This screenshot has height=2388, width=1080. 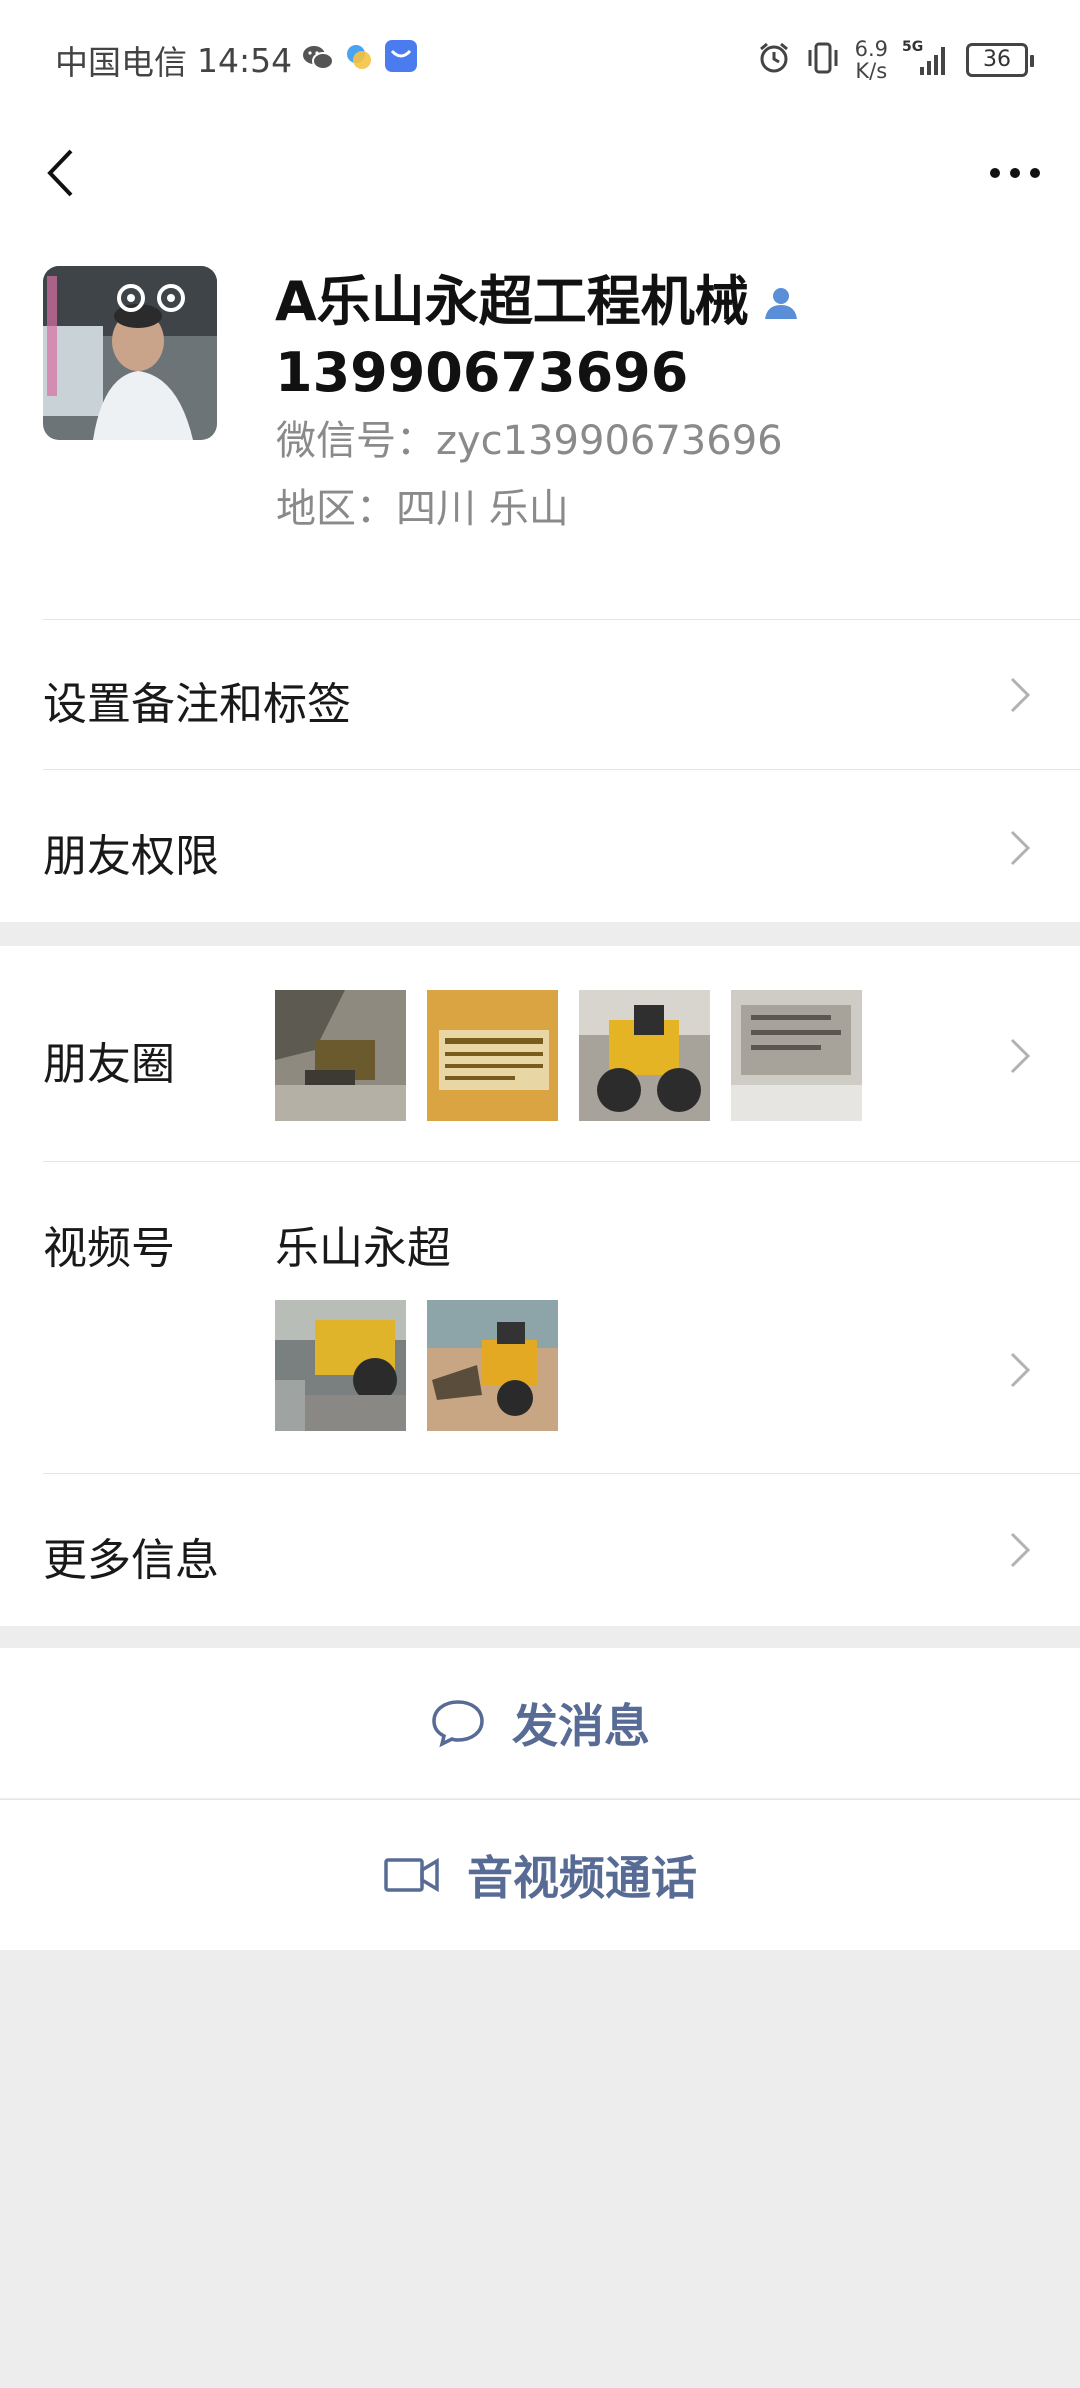 I want to click on network-speed: 6.9 K/s, so click(x=871, y=60).